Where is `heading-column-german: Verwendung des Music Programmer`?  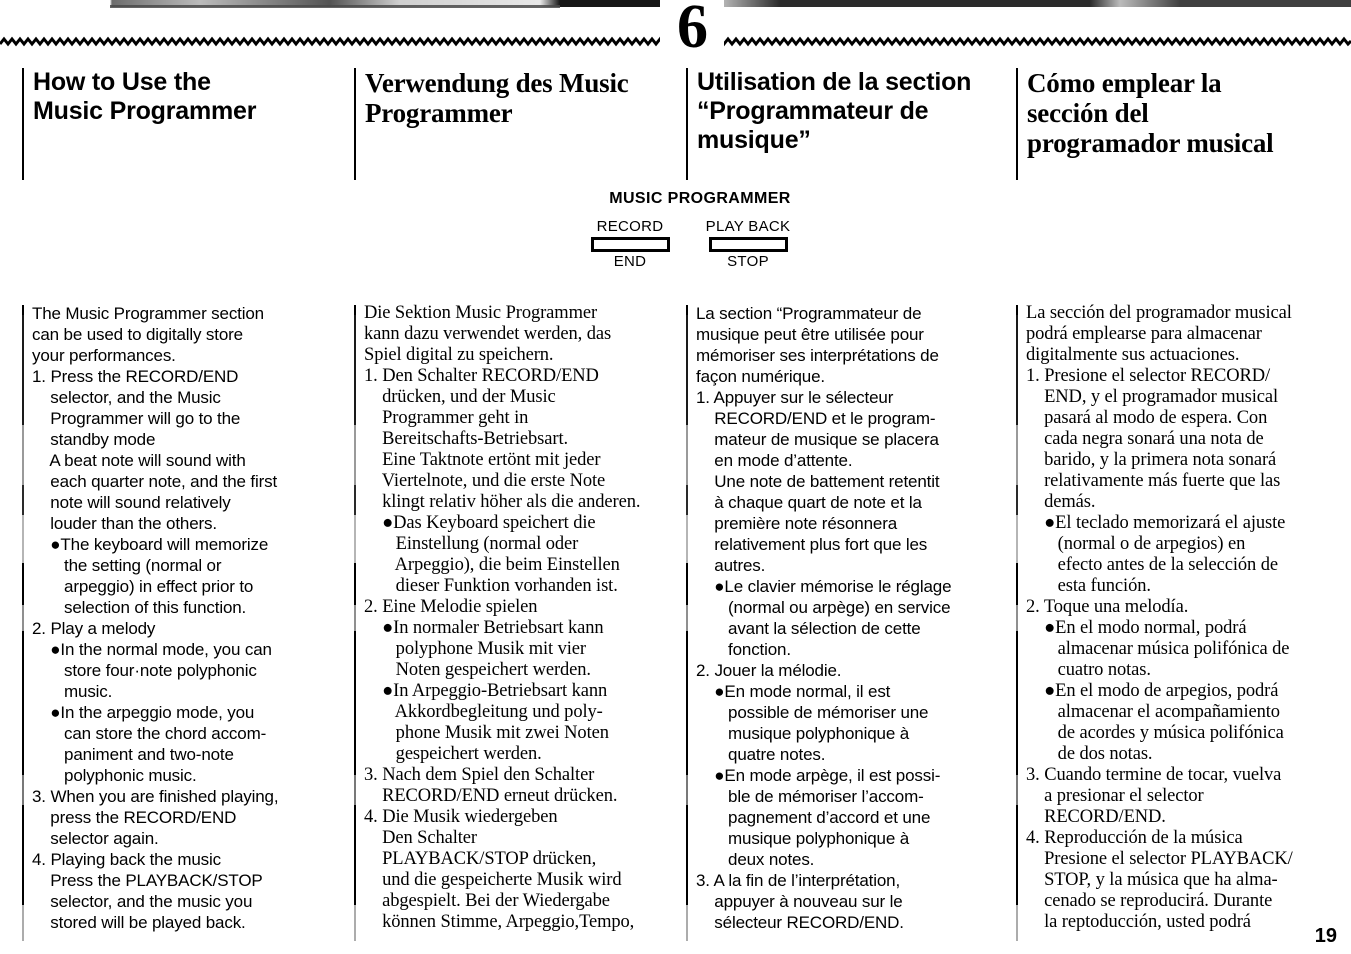
heading-column-german: Verwendung des Music Programmer is located at coordinates (518, 124).